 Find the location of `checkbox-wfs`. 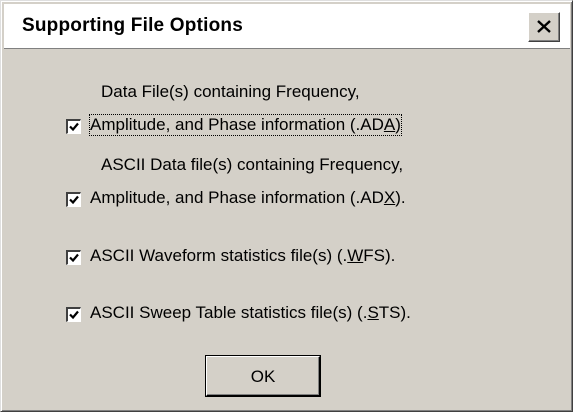

checkbox-wfs is located at coordinates (73, 257).